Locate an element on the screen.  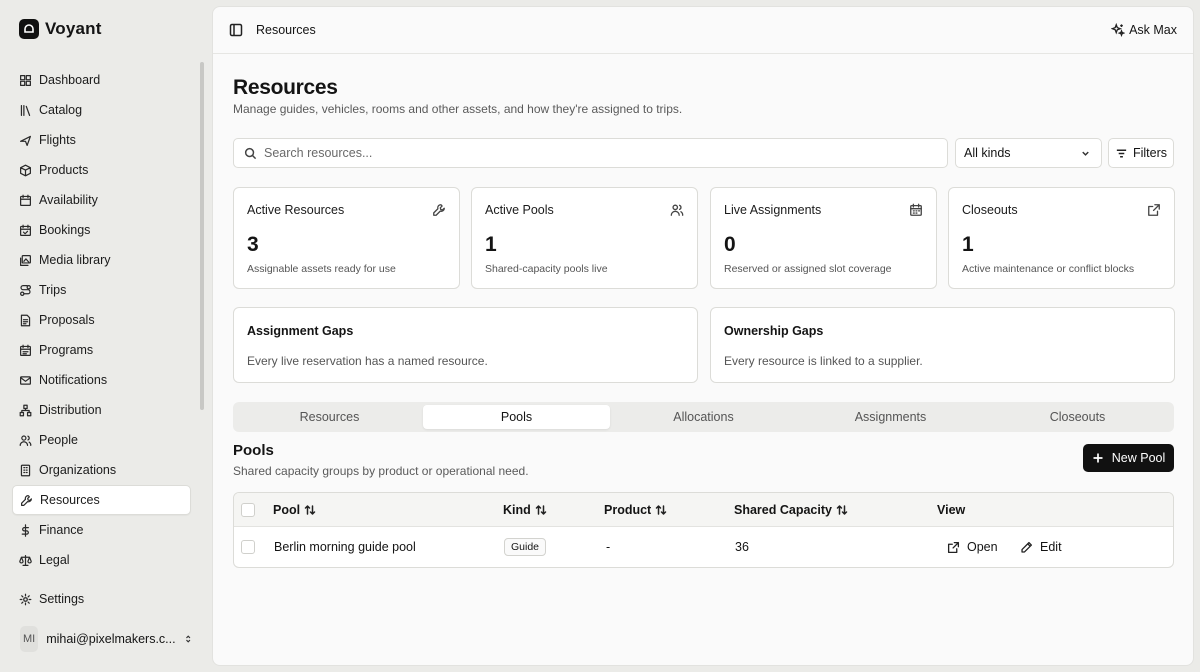
sidebar-item-flights: Flights is located at coordinates (101, 140).